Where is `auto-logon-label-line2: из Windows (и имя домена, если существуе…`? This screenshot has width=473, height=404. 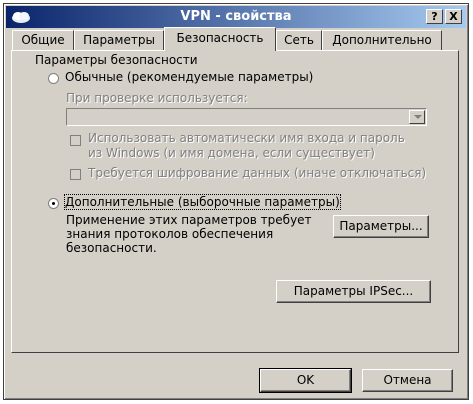
auto-logon-label-line2: из Windows (и имя домена, если существуе… is located at coordinates (231, 153).